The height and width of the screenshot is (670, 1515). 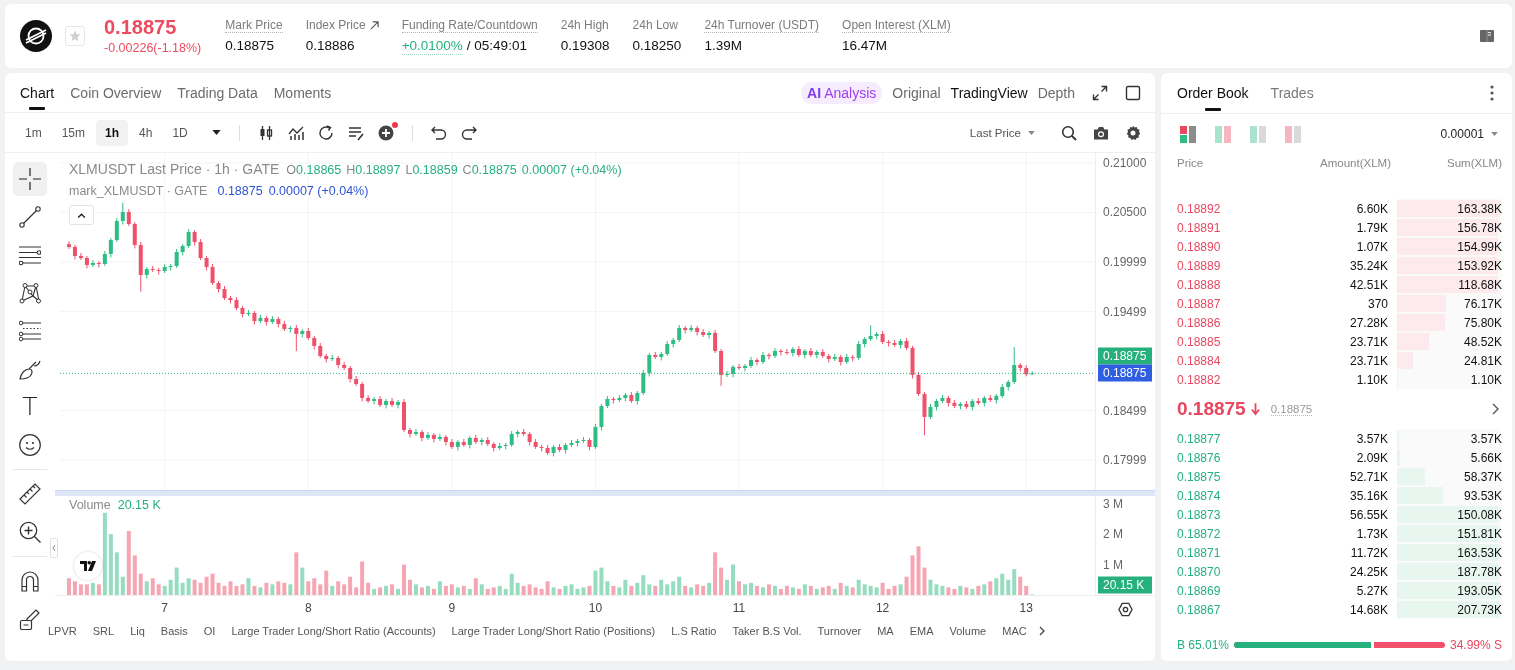 I want to click on more-icon, so click(x=1492, y=93).